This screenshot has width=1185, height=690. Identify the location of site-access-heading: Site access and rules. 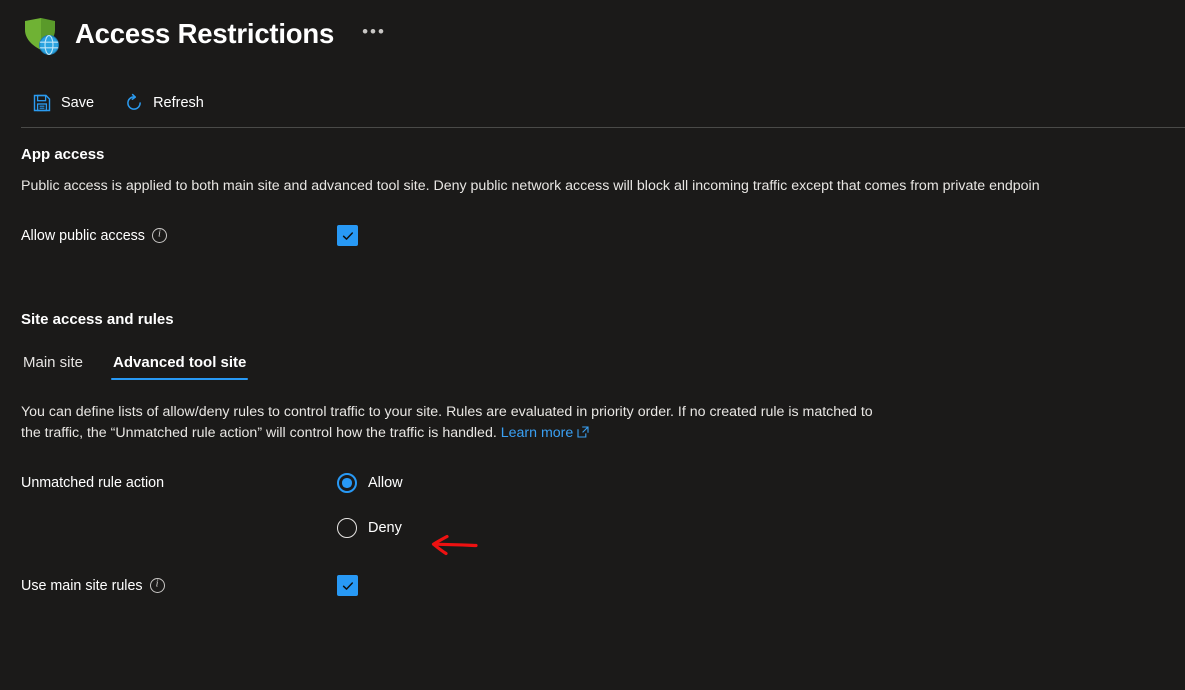
(97, 319).